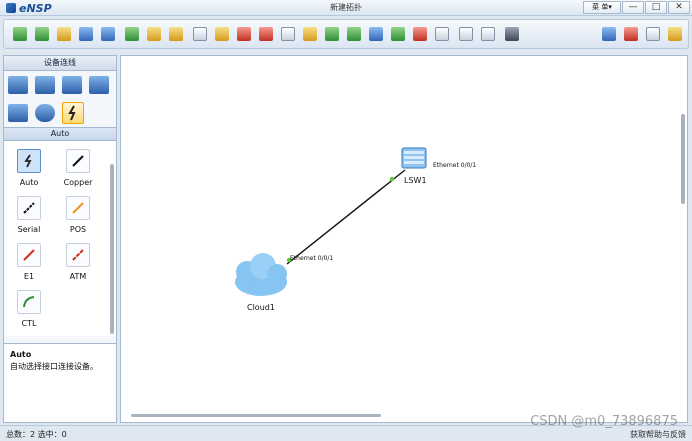  Describe the element at coordinates (60, 99) in the screenshot. I see `device-category-grid` at that location.